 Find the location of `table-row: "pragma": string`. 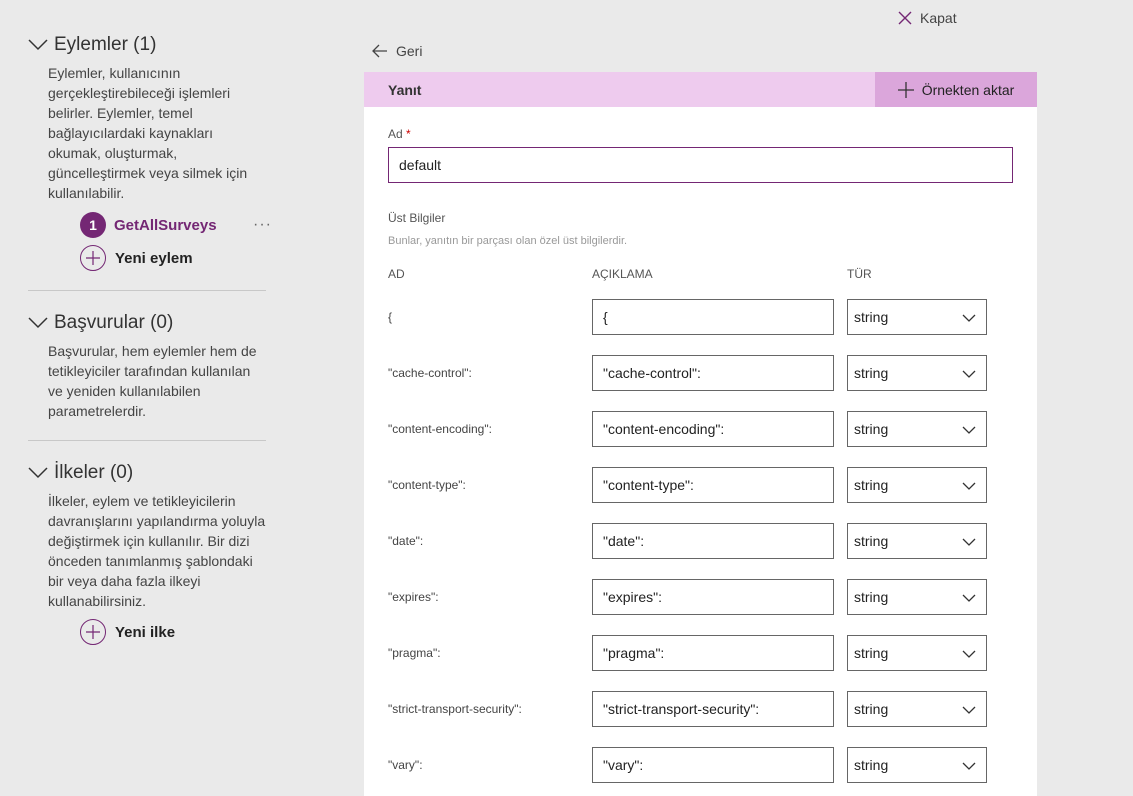

table-row: "pragma": string is located at coordinates (700, 653).